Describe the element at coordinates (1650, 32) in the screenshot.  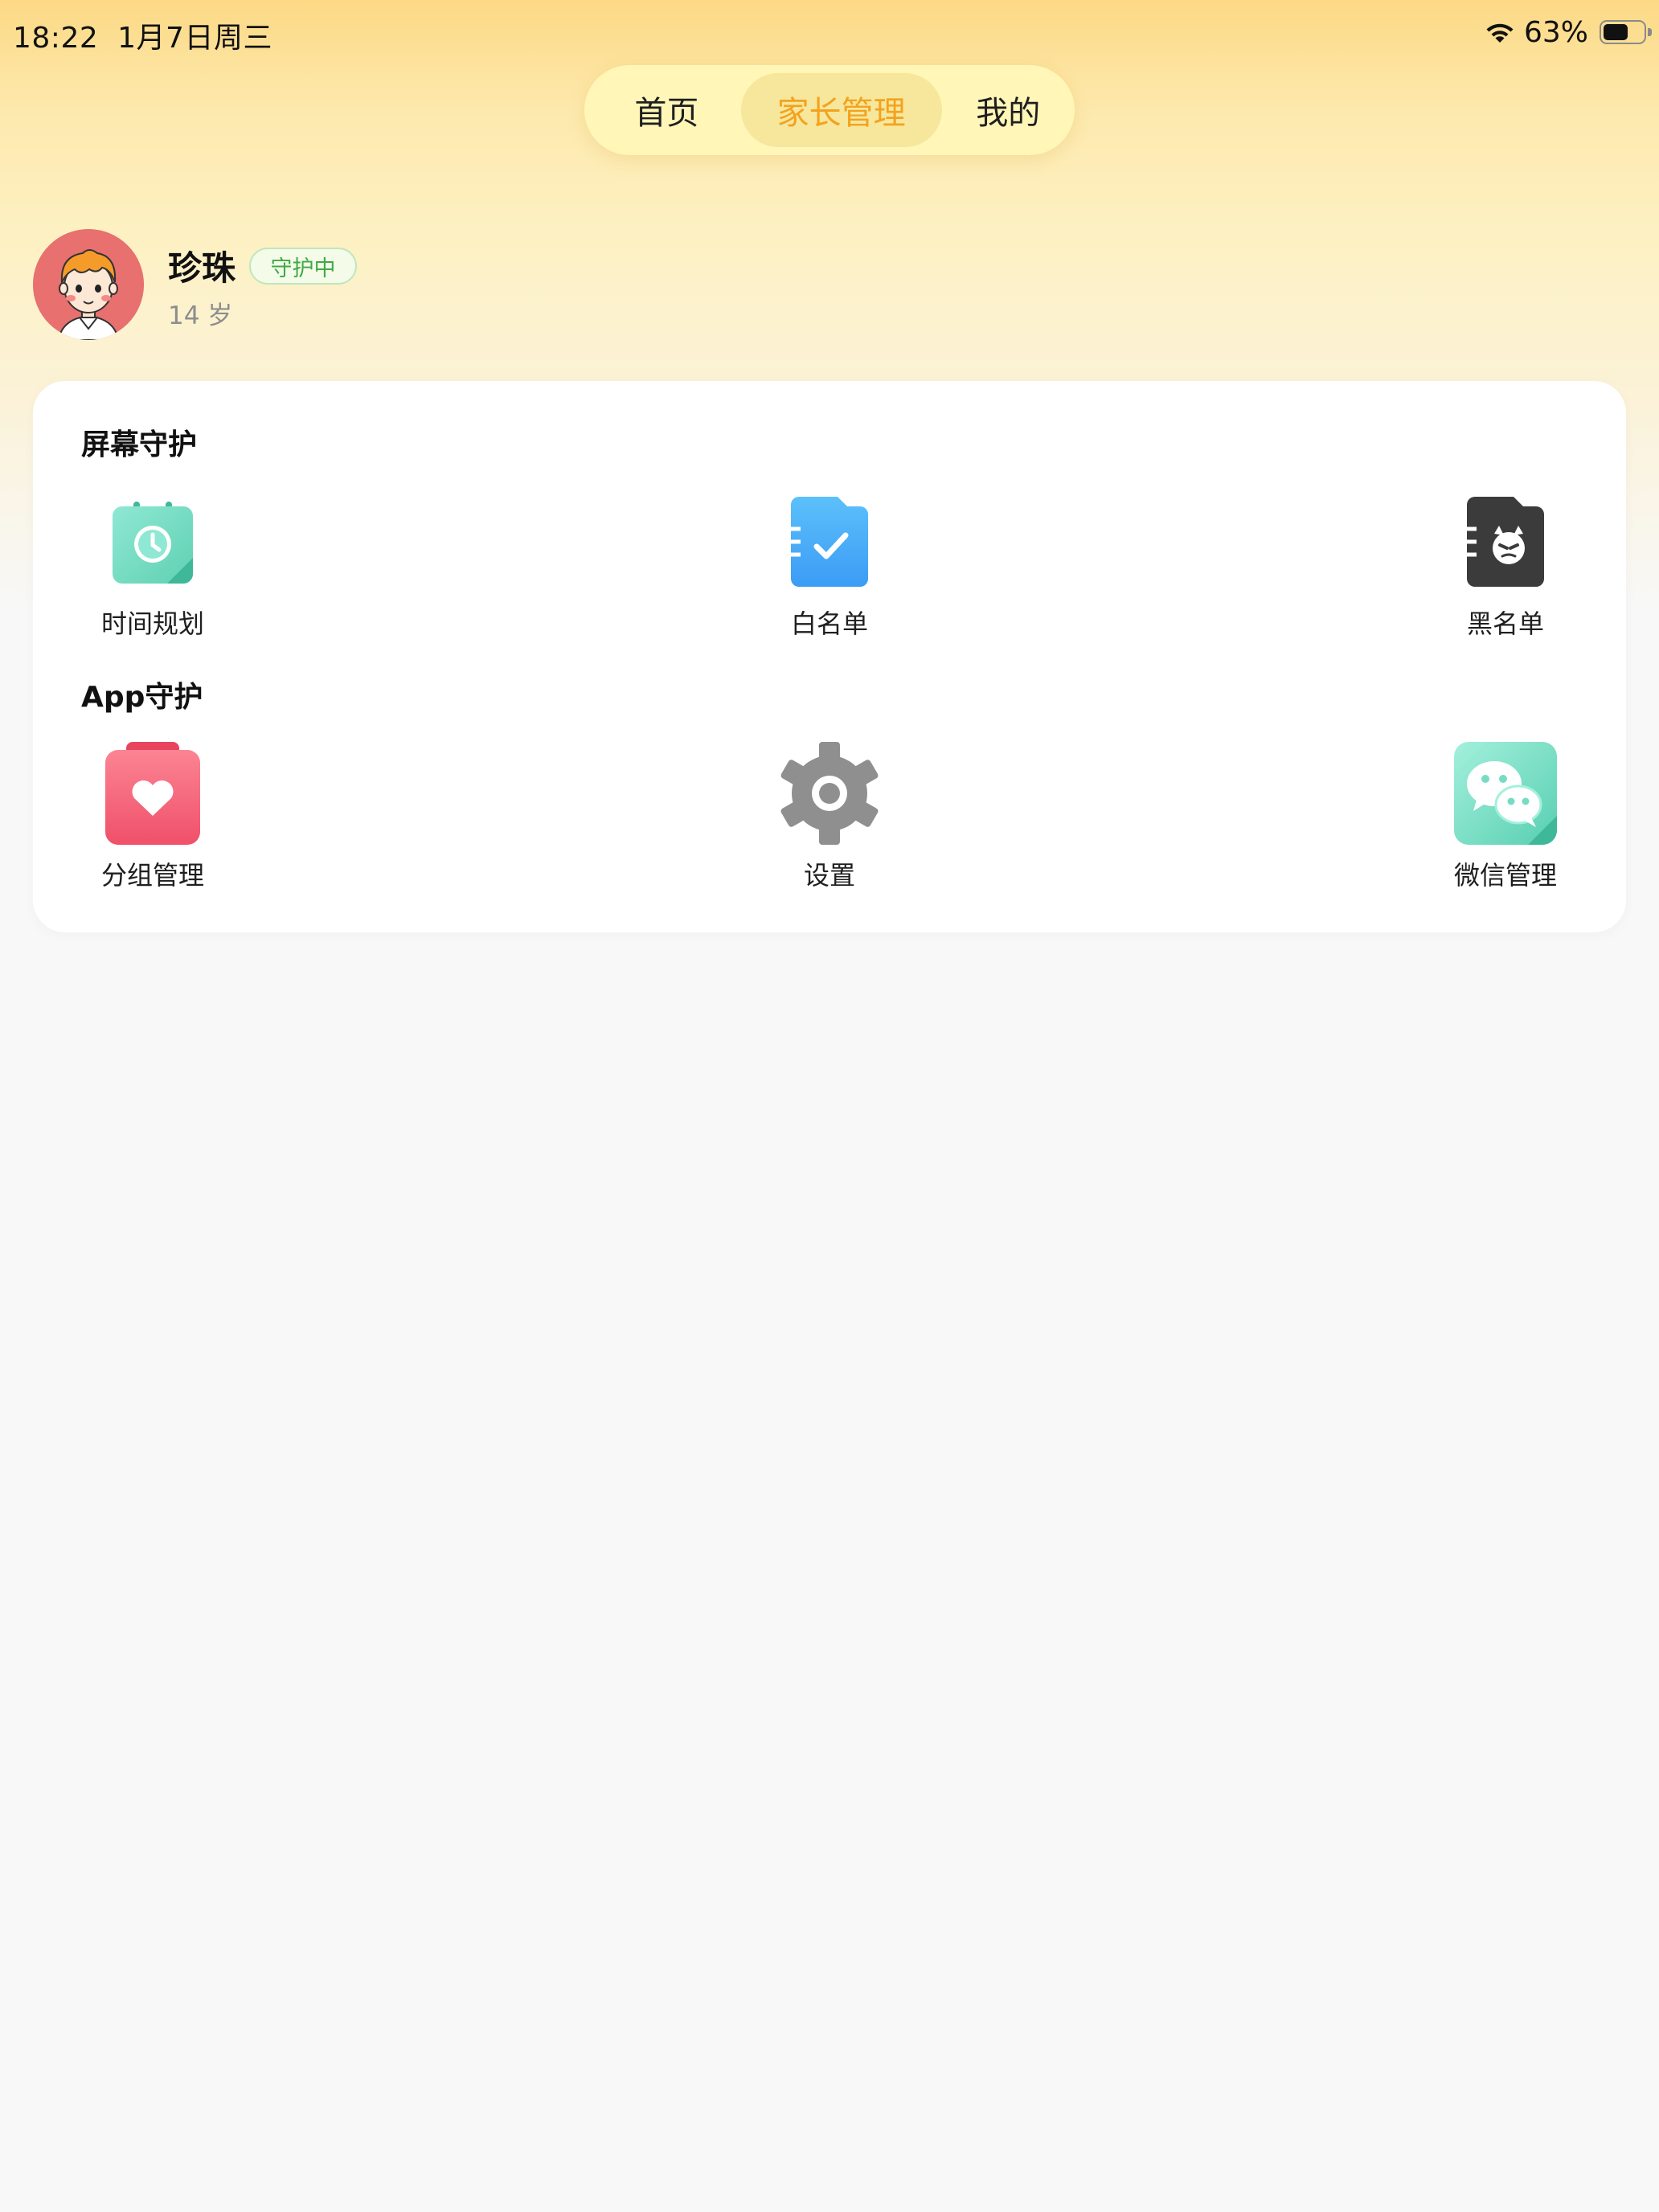
I see `battery-cap` at that location.